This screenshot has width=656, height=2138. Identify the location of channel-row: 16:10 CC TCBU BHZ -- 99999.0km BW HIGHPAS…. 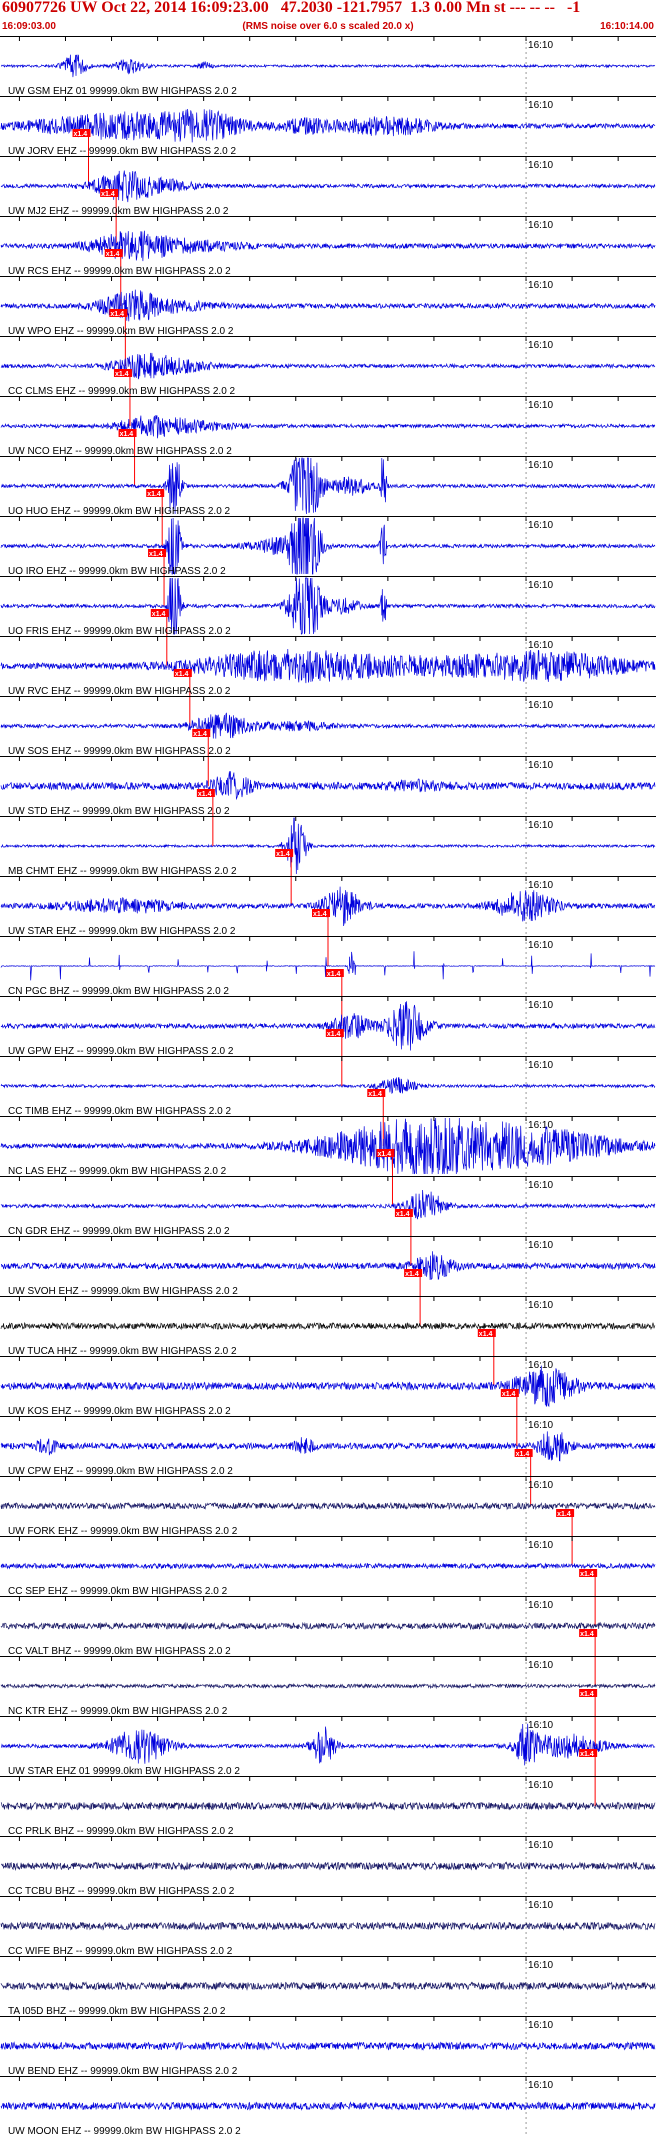
(328, 1866).